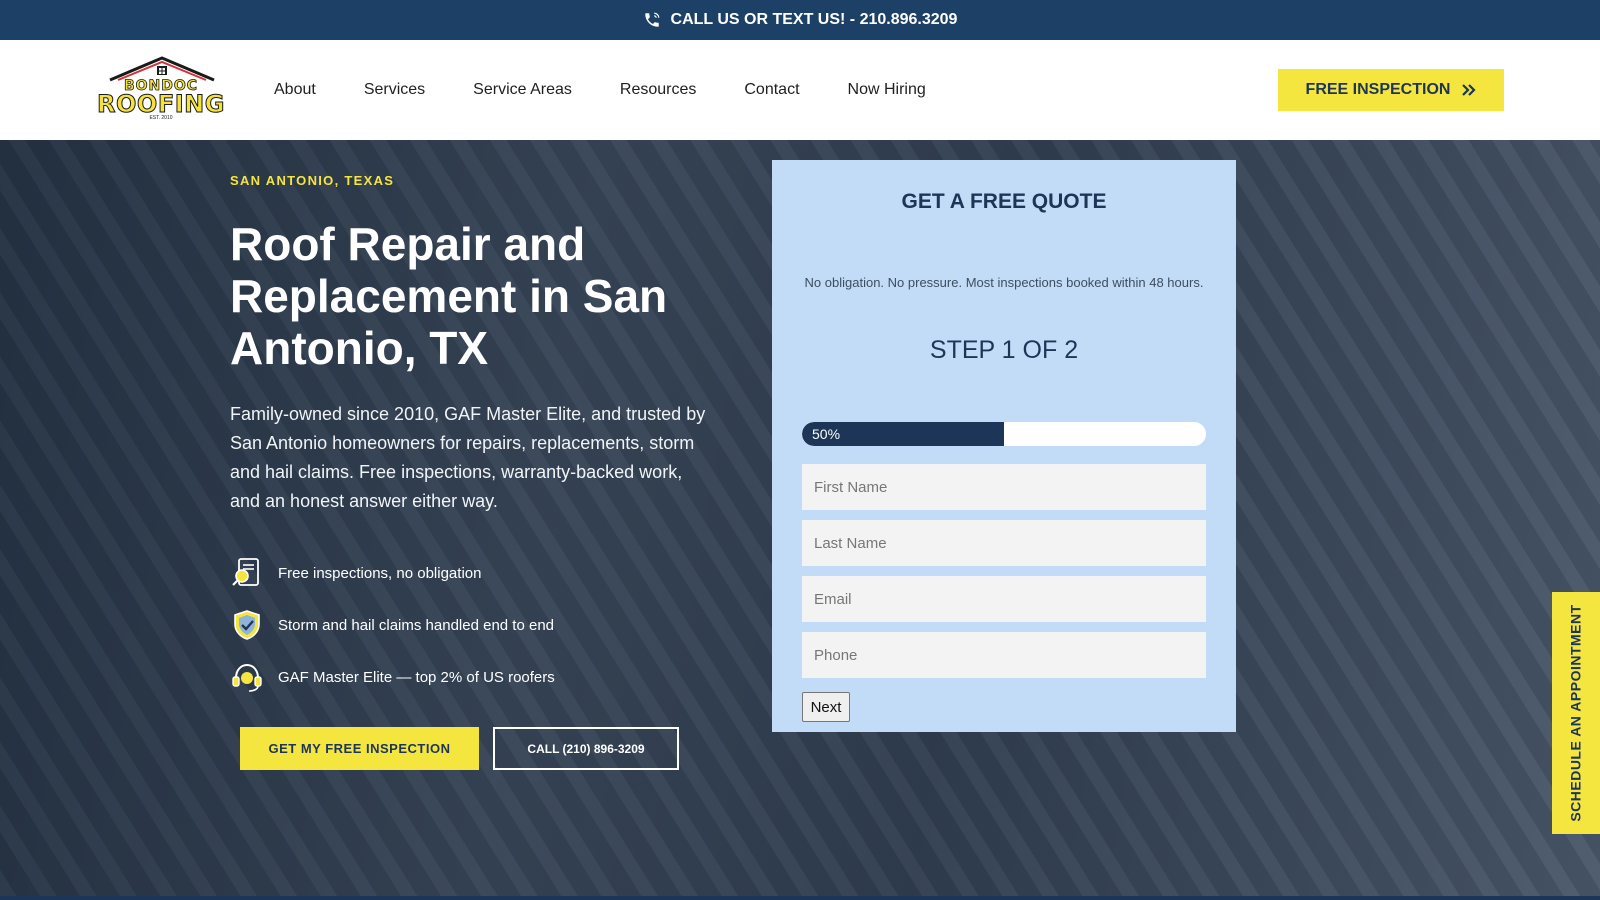 The height and width of the screenshot is (900, 1600). I want to click on nav-service-areas: Service Areas, so click(522, 90).